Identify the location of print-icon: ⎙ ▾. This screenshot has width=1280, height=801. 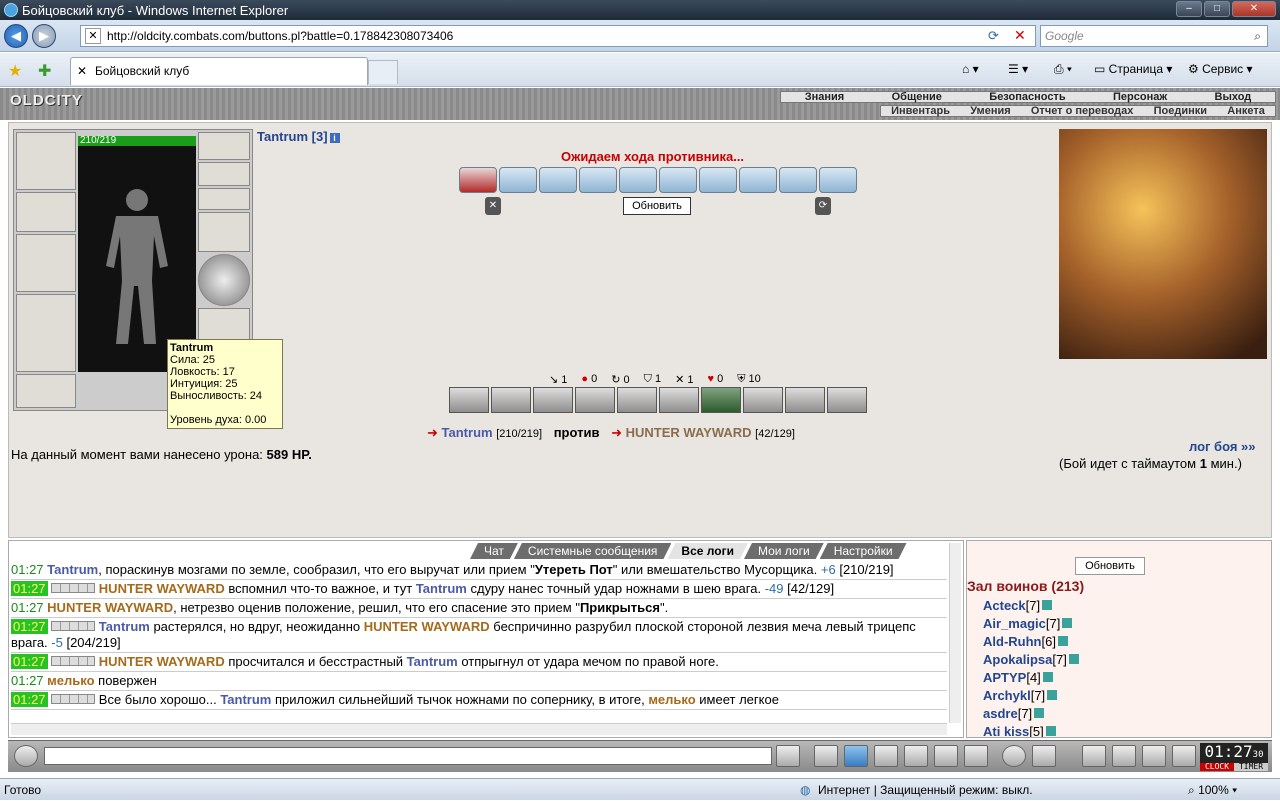
(1063, 69).